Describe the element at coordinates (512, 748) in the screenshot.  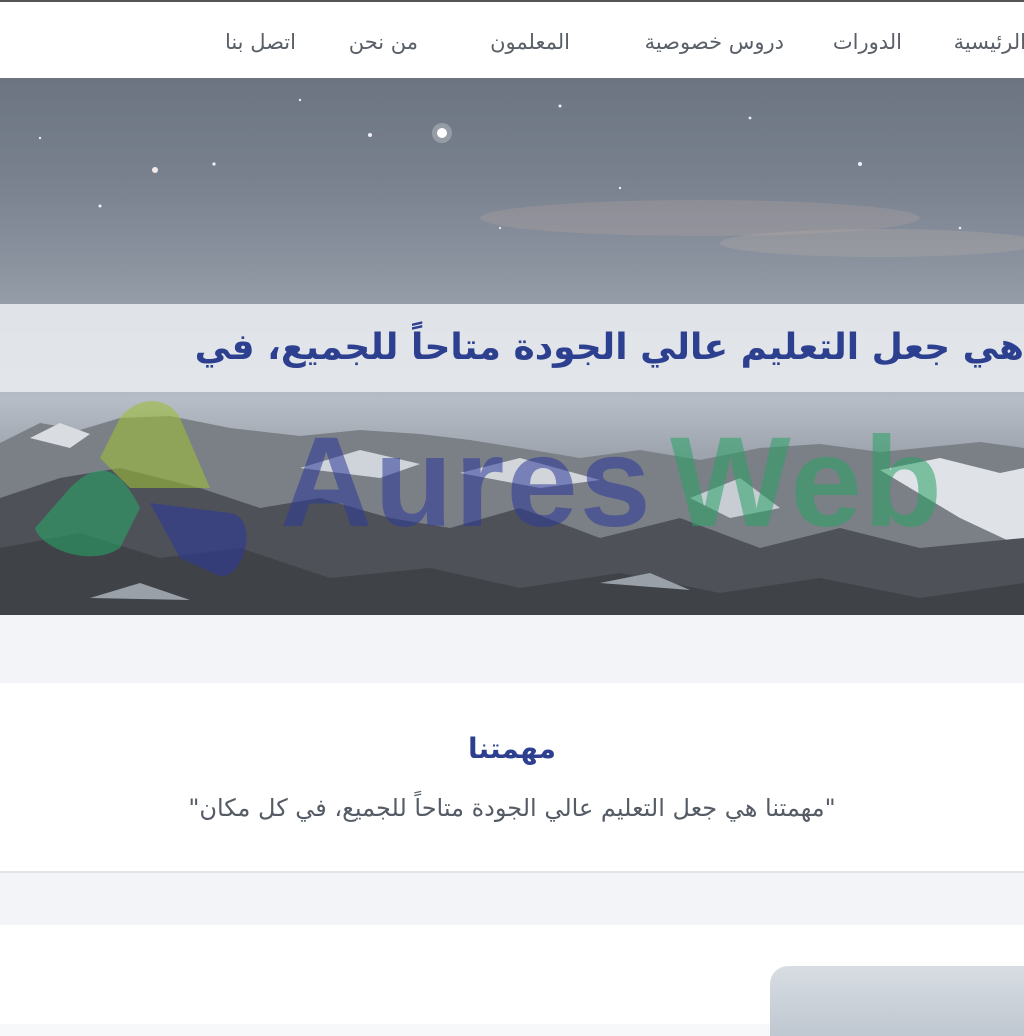
I see `mission-title: مهمتنا` at that location.